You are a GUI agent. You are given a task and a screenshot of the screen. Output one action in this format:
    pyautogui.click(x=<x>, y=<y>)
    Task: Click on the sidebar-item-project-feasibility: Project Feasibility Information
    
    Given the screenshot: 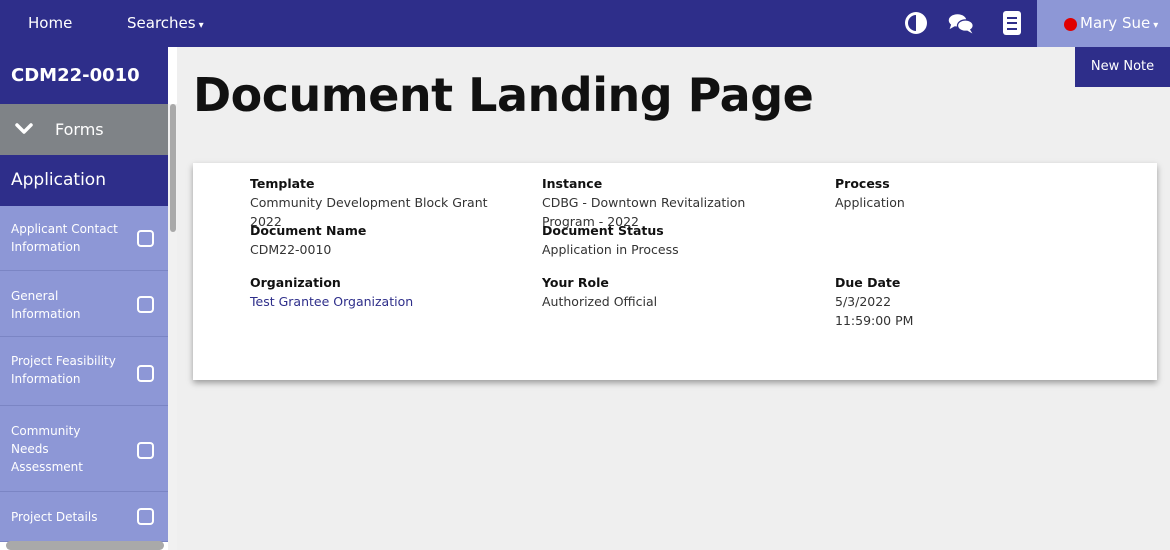 What is the action you would take?
    pyautogui.click(x=84, y=371)
    